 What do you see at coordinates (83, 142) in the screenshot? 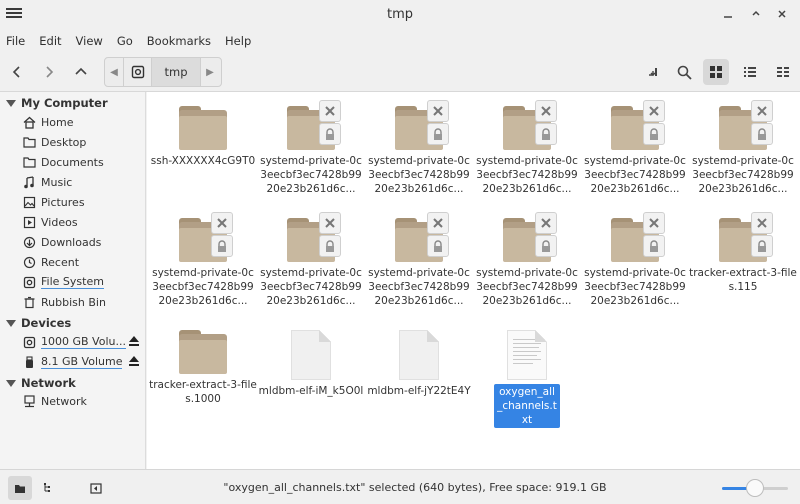
I see `sidebar-item-desktop: Desktop` at bounding box center [83, 142].